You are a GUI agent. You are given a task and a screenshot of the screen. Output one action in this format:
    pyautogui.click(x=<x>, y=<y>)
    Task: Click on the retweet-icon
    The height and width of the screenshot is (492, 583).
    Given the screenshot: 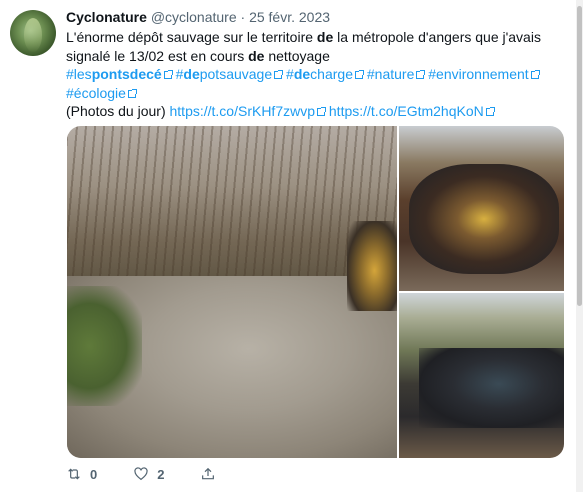 What is the action you would take?
    pyautogui.click(x=74, y=474)
    